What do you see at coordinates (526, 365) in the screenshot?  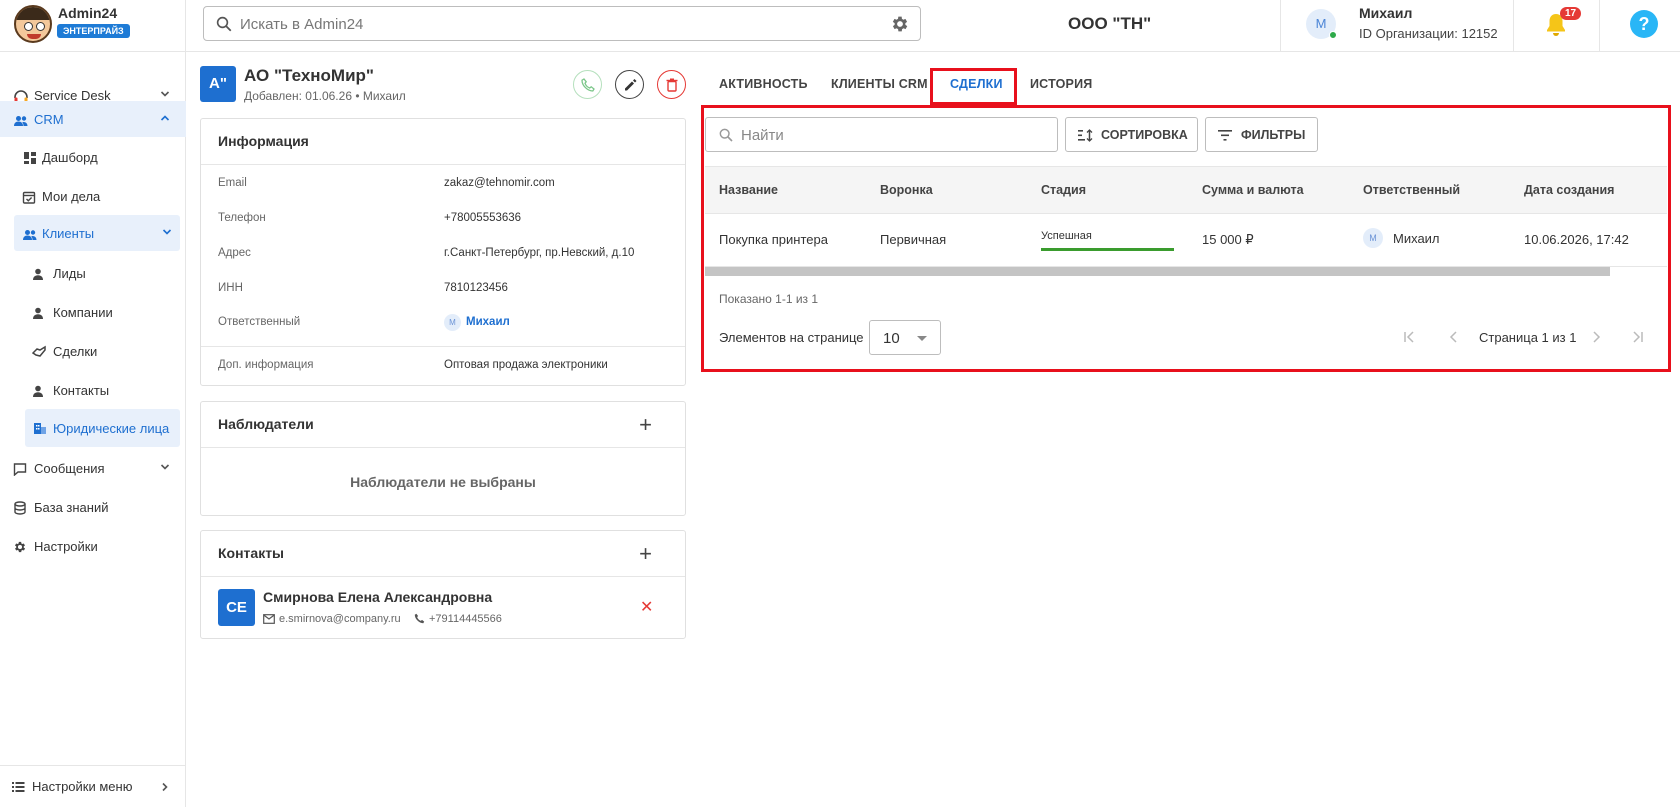 I see `extra-info-value: Оптовая продажа электроники` at bounding box center [526, 365].